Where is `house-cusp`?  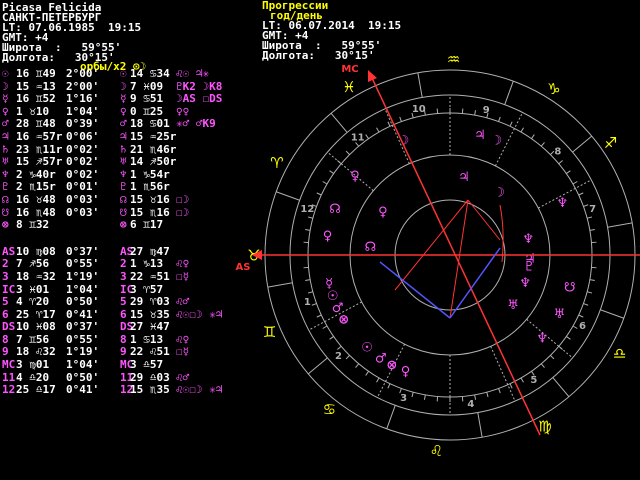
house-cusp is located at coordinates (549, 338).